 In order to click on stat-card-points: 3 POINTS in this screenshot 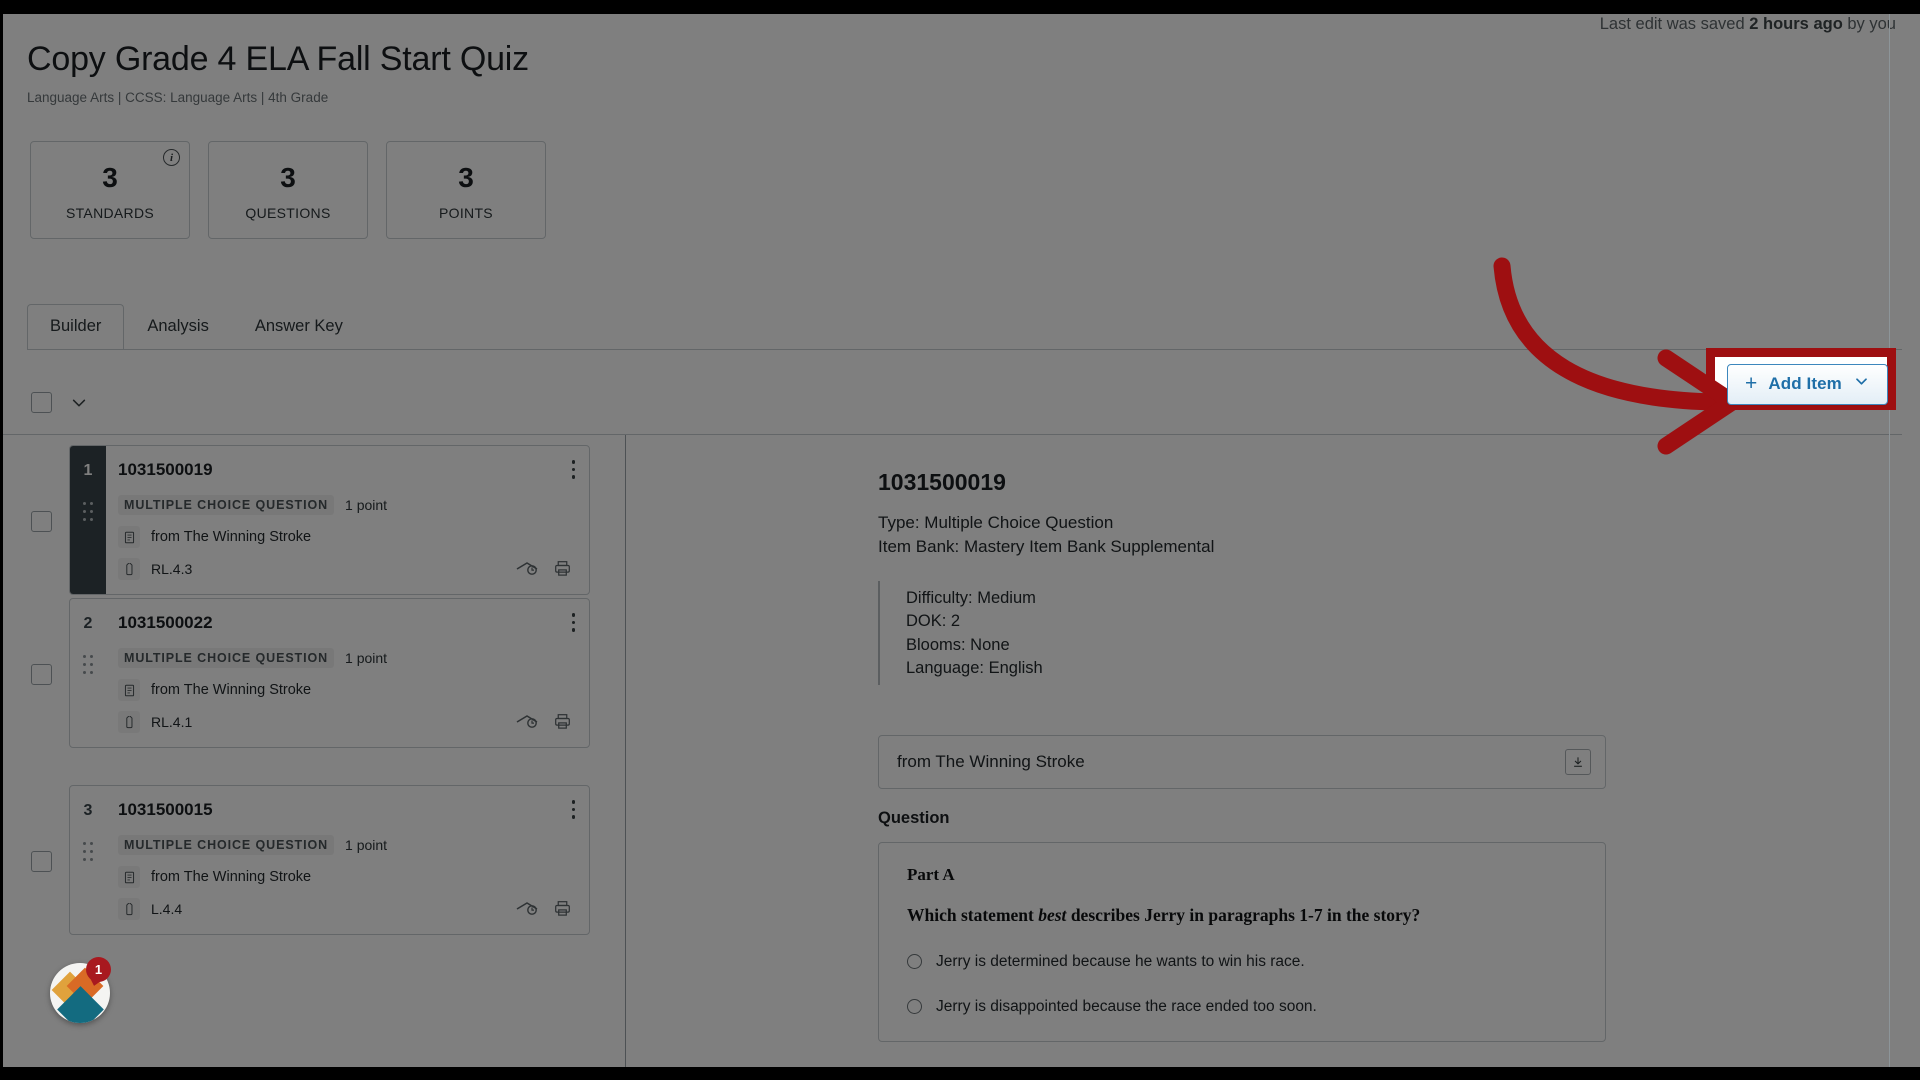, I will do `click(466, 190)`.